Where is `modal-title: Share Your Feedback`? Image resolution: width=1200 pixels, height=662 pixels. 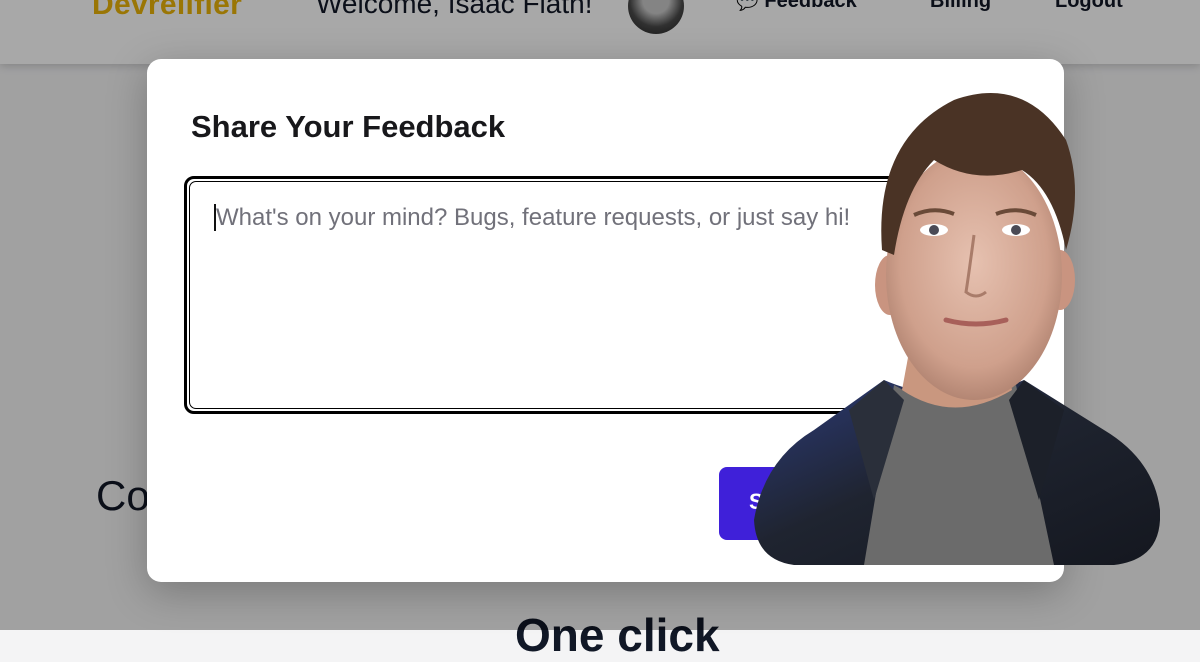 modal-title: Share Your Feedback is located at coordinates (348, 126).